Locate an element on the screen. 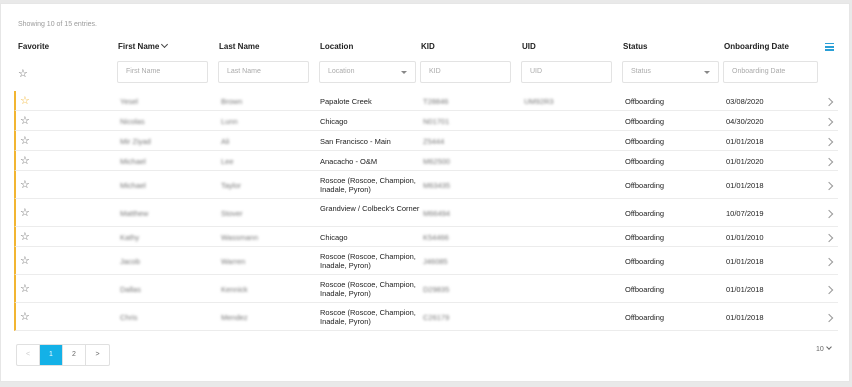  column-header-location: Location is located at coordinates (336, 46).